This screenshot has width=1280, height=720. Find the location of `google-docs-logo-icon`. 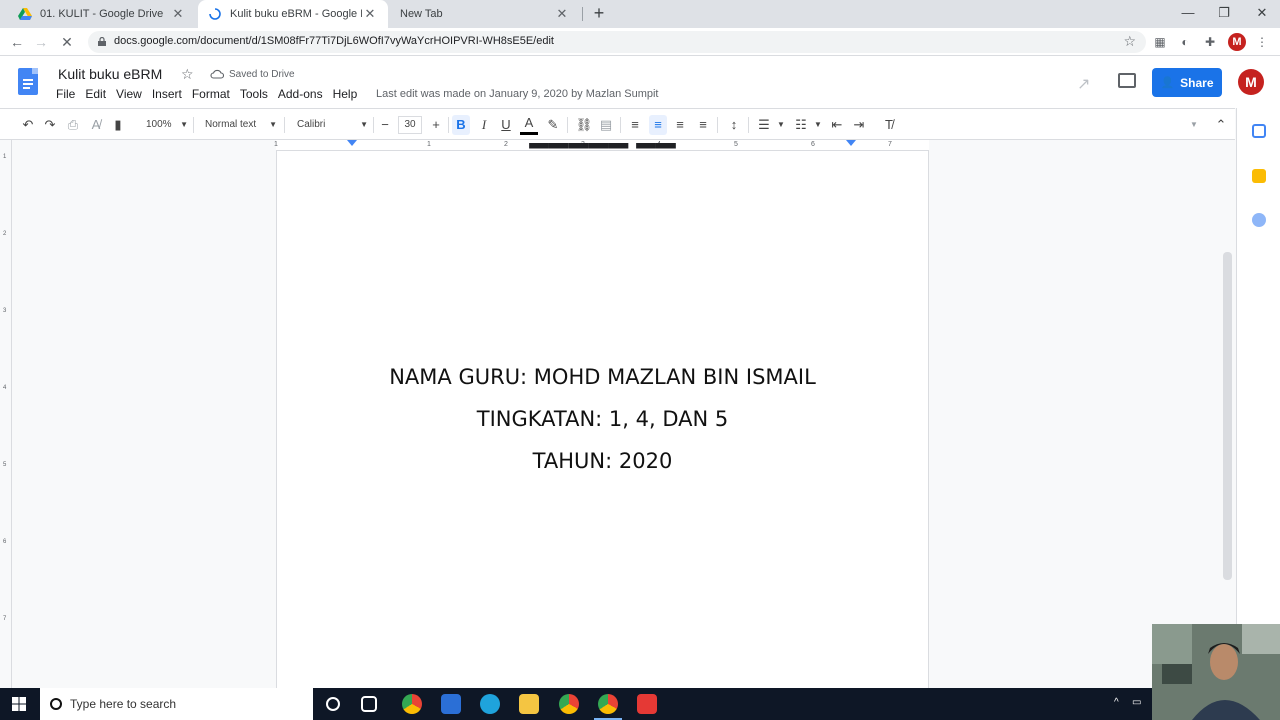

google-docs-logo-icon is located at coordinates (28, 81).